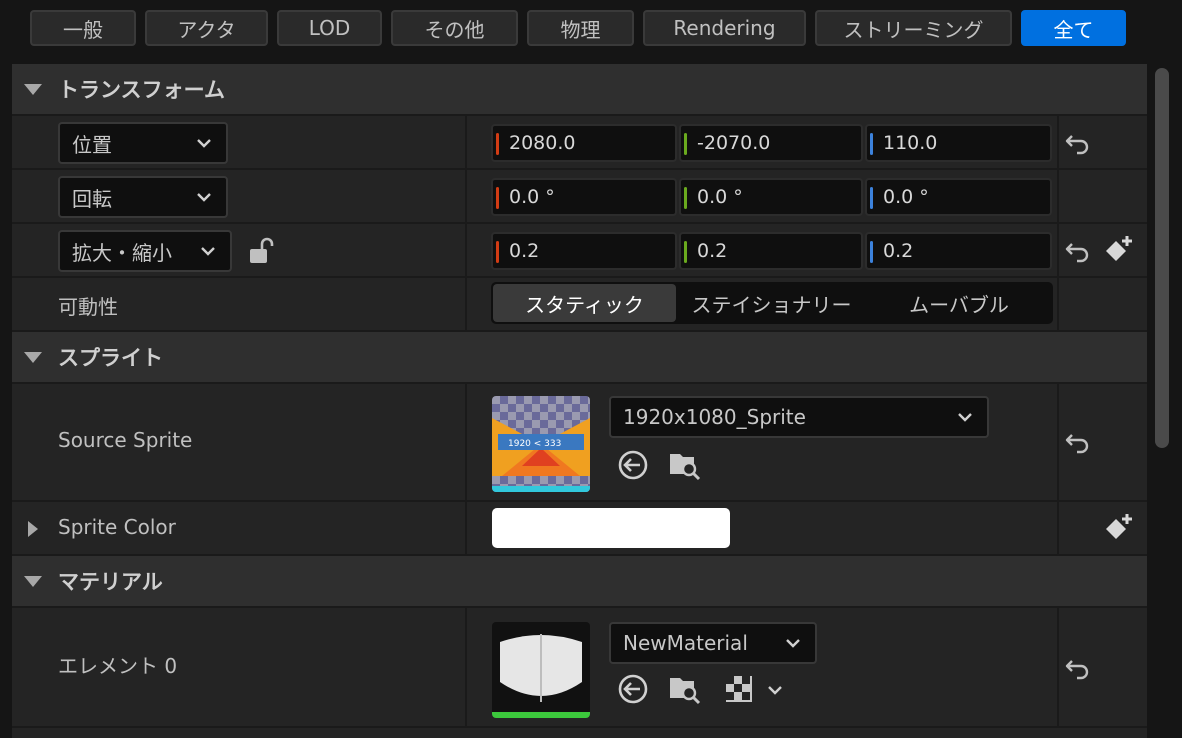 The image size is (1182, 738). Describe the element at coordinates (1073, 28) in the screenshot. I see `tab-all: 全て` at that location.